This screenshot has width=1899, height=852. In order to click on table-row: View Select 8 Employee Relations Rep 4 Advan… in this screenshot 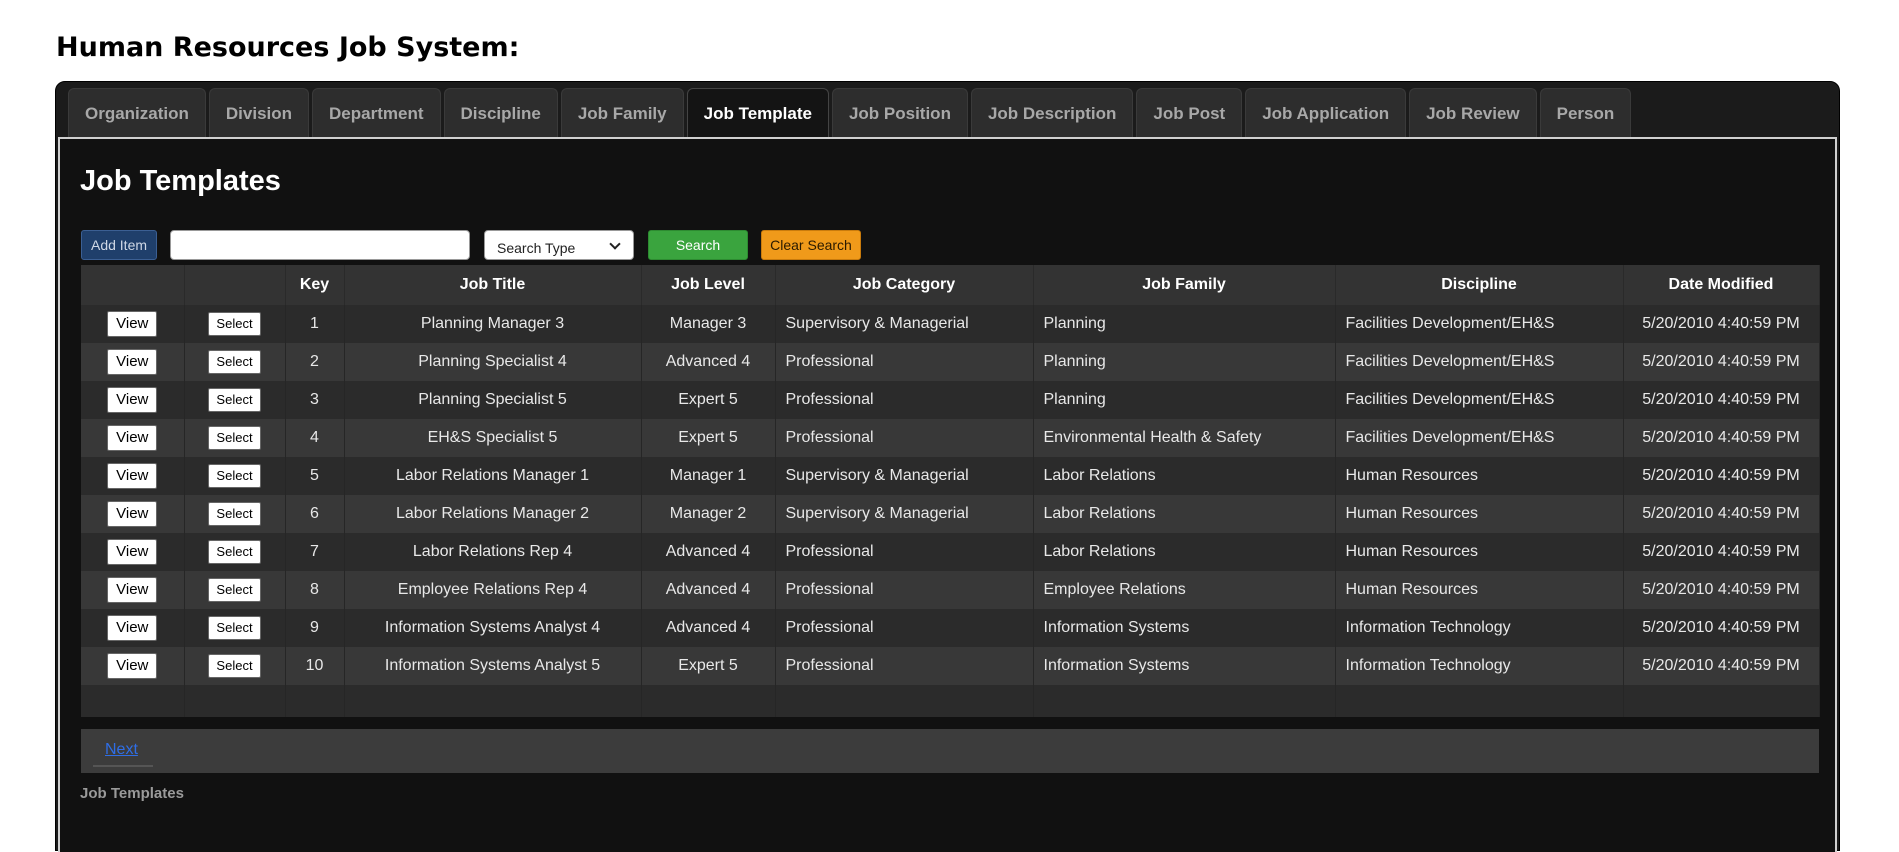, I will do `click(950, 590)`.